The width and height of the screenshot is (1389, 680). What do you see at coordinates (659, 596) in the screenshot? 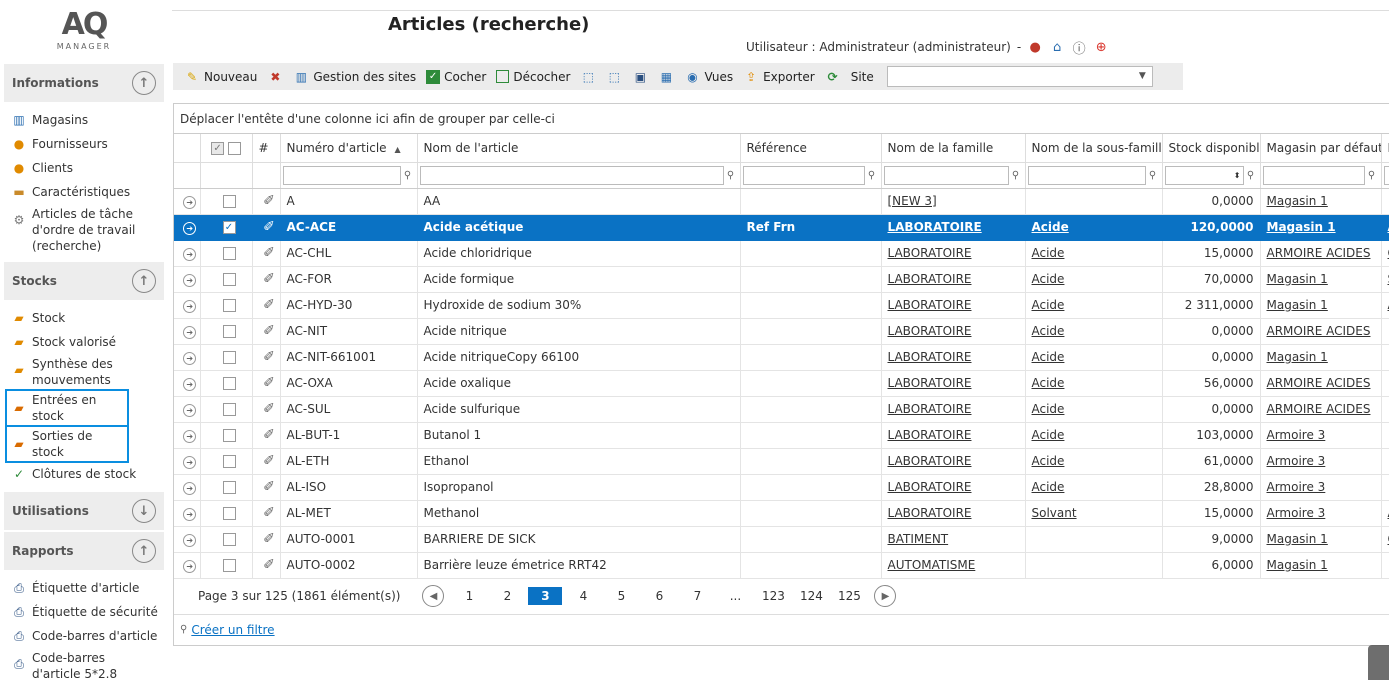
I see `page-6-button: 6` at bounding box center [659, 596].